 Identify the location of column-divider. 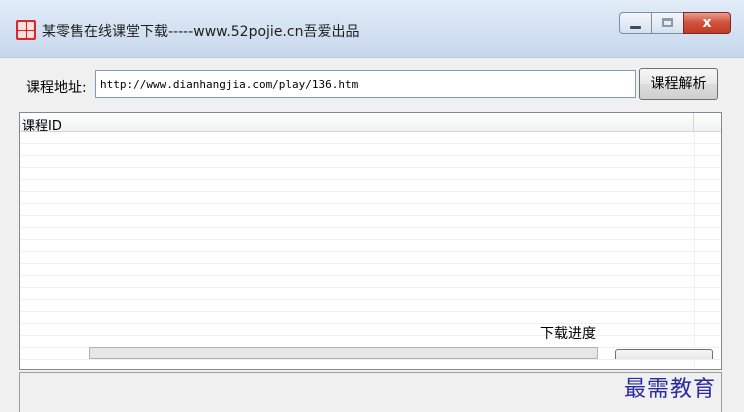
(694, 250).